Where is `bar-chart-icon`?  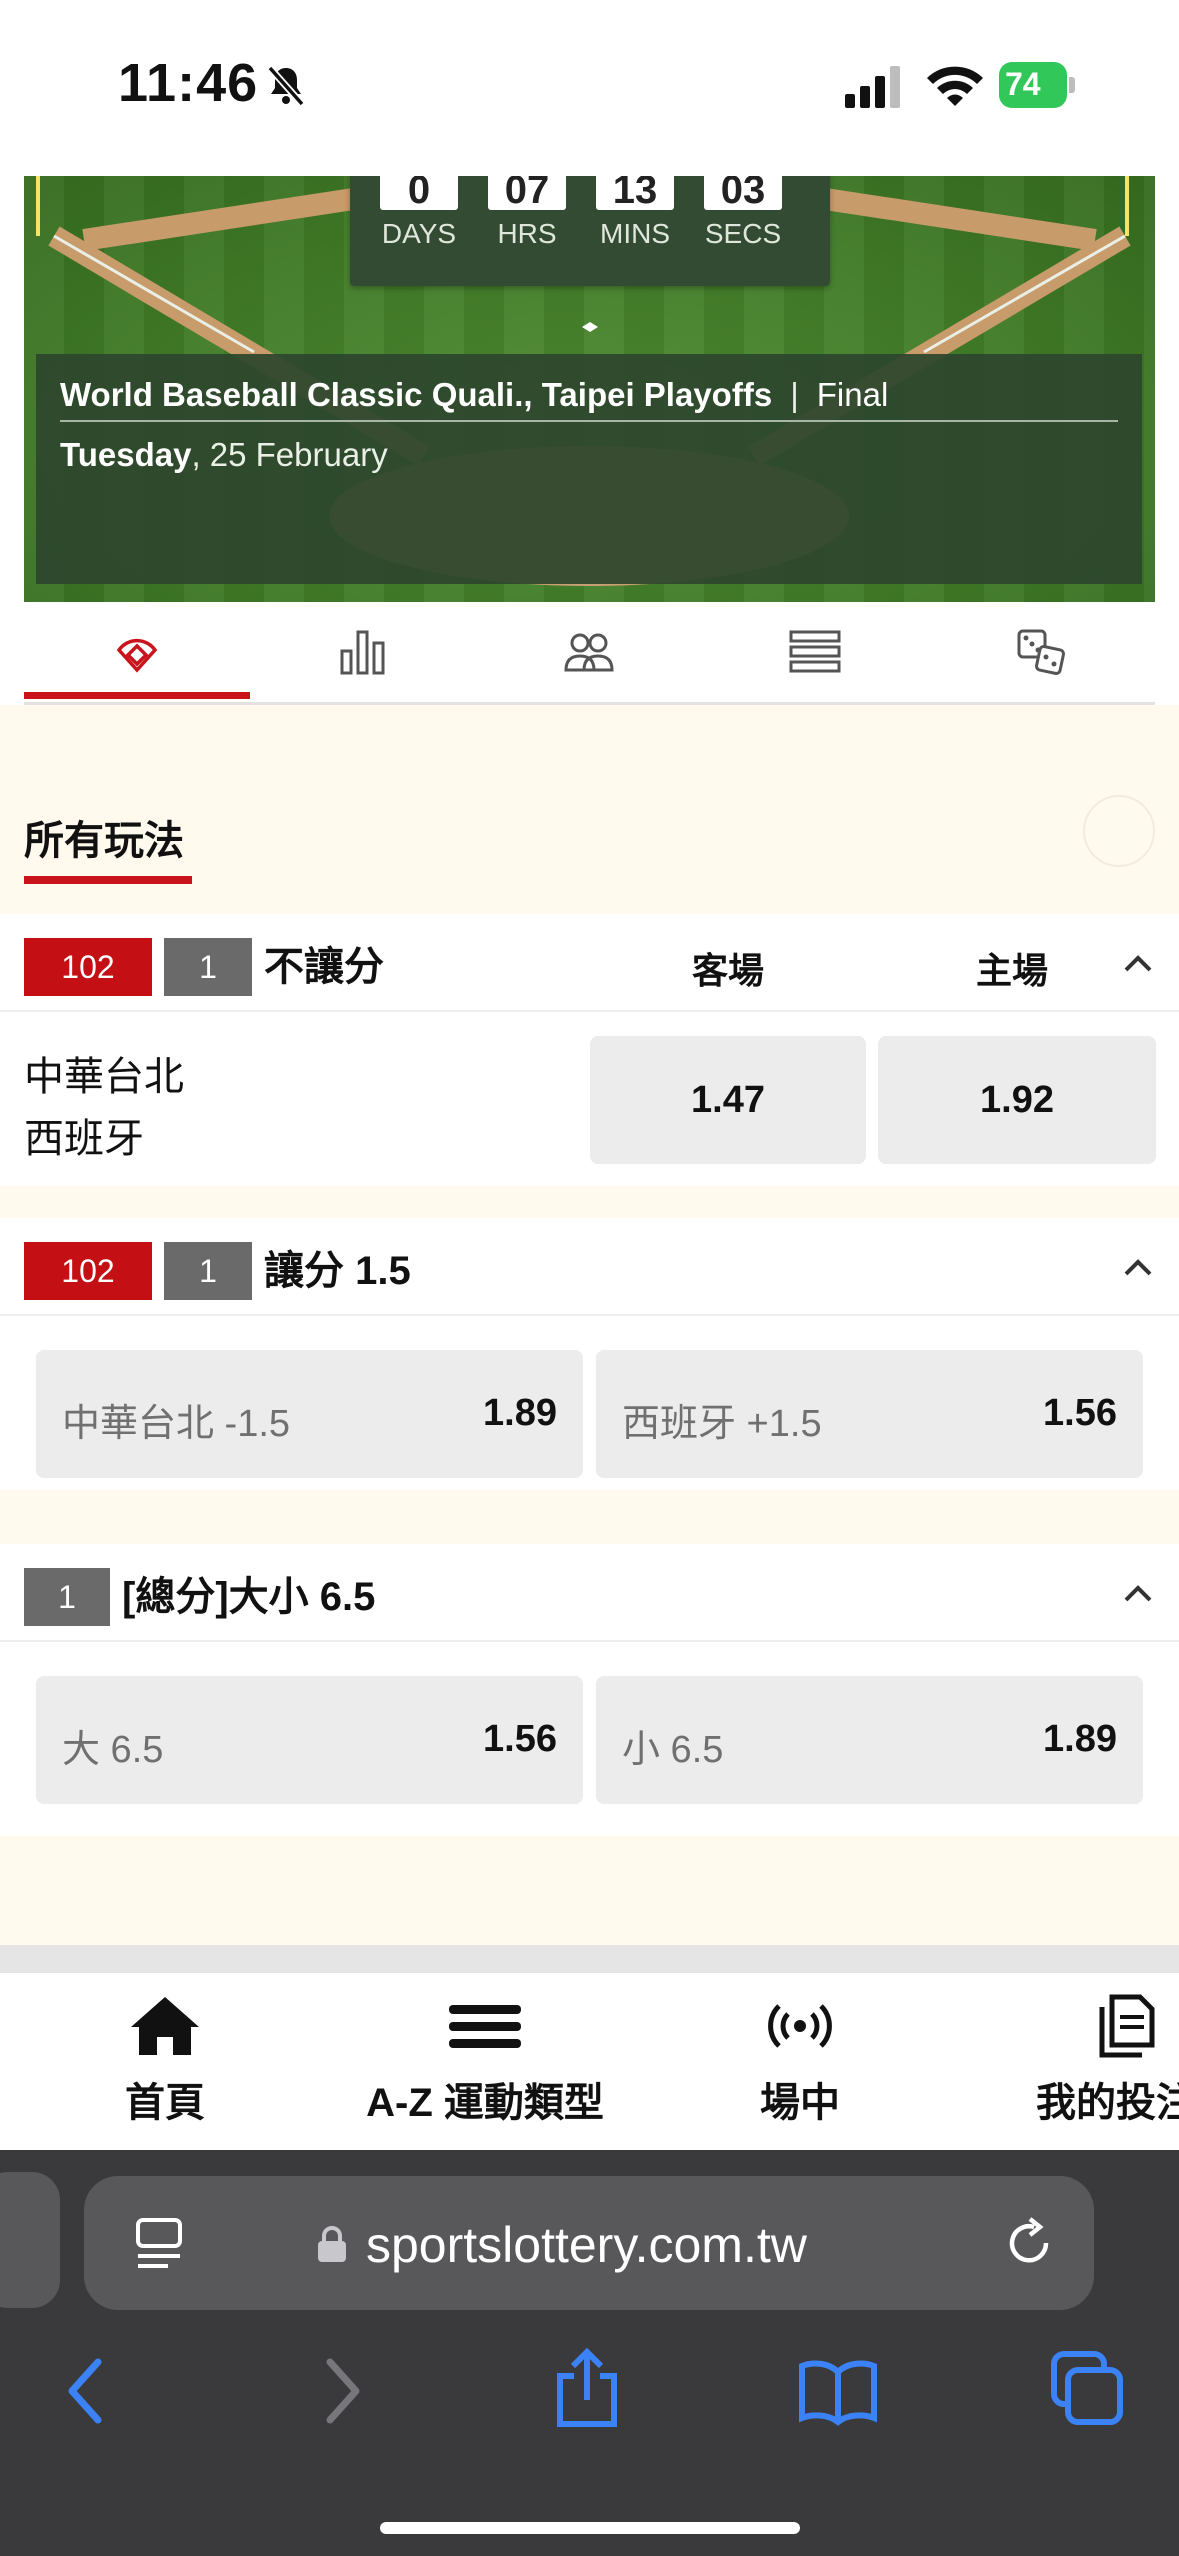 bar-chart-icon is located at coordinates (362, 652).